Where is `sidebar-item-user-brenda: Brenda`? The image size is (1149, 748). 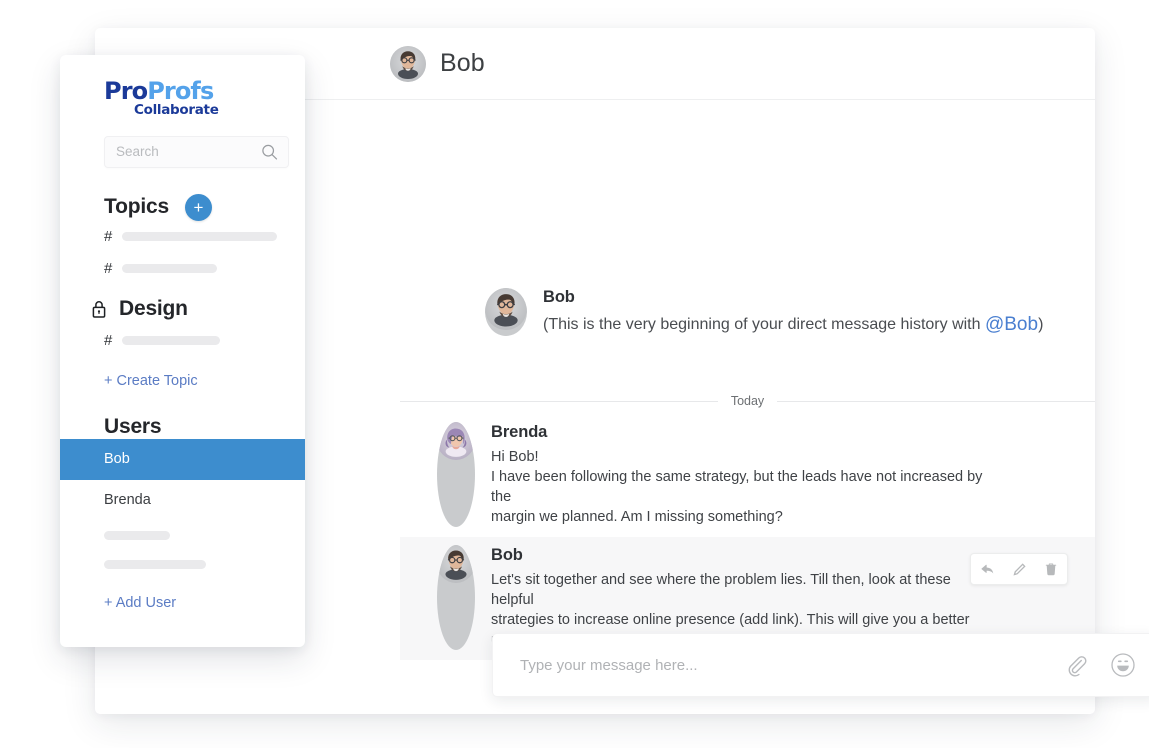 sidebar-item-user-brenda: Brenda is located at coordinates (182, 500).